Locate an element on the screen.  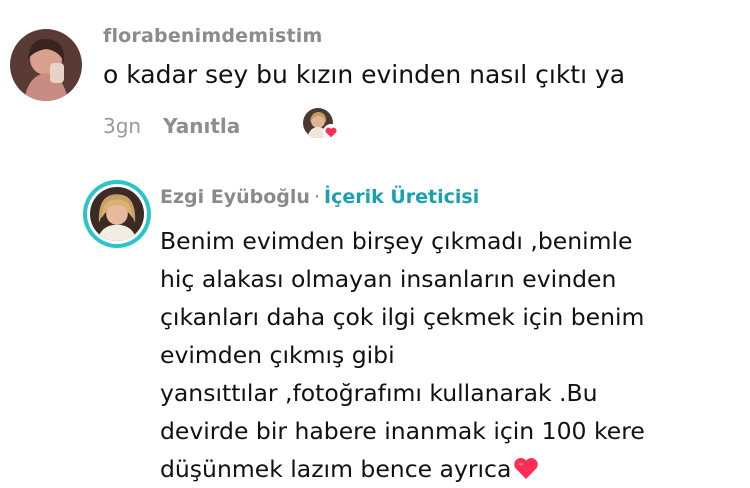
heart-emoji-icon is located at coordinates (526, 468).